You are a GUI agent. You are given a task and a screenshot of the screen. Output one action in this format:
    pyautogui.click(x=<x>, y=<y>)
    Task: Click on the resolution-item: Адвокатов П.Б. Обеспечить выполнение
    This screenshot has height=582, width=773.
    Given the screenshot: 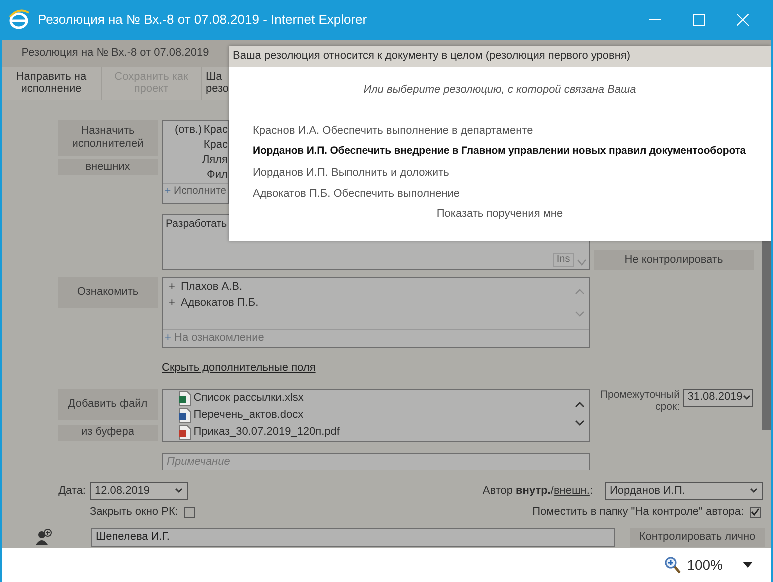 What is the action you would take?
    pyautogui.click(x=500, y=194)
    